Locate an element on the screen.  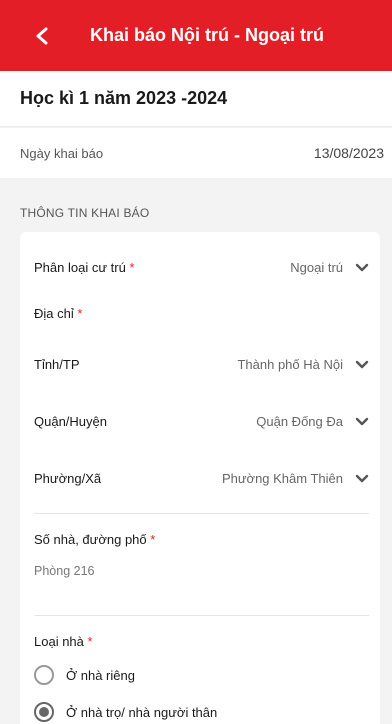
back-button is located at coordinates (42, 36).